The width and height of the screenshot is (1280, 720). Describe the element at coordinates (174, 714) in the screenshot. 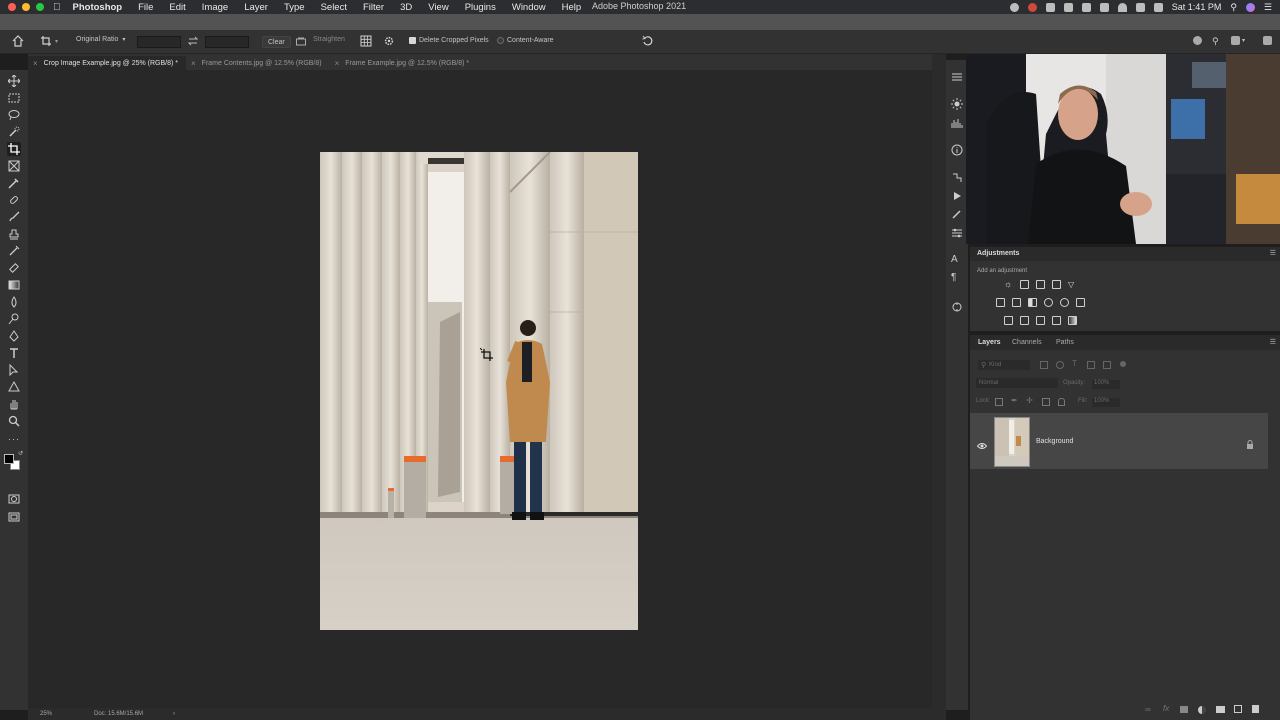

I see `status-arrow-icon: ›` at that location.